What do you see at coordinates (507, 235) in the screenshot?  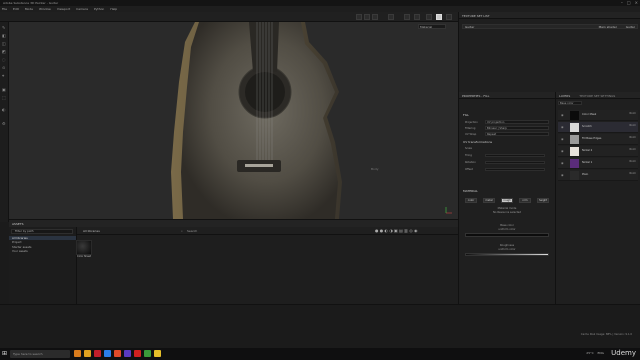 I see `base-color-swatch` at bounding box center [507, 235].